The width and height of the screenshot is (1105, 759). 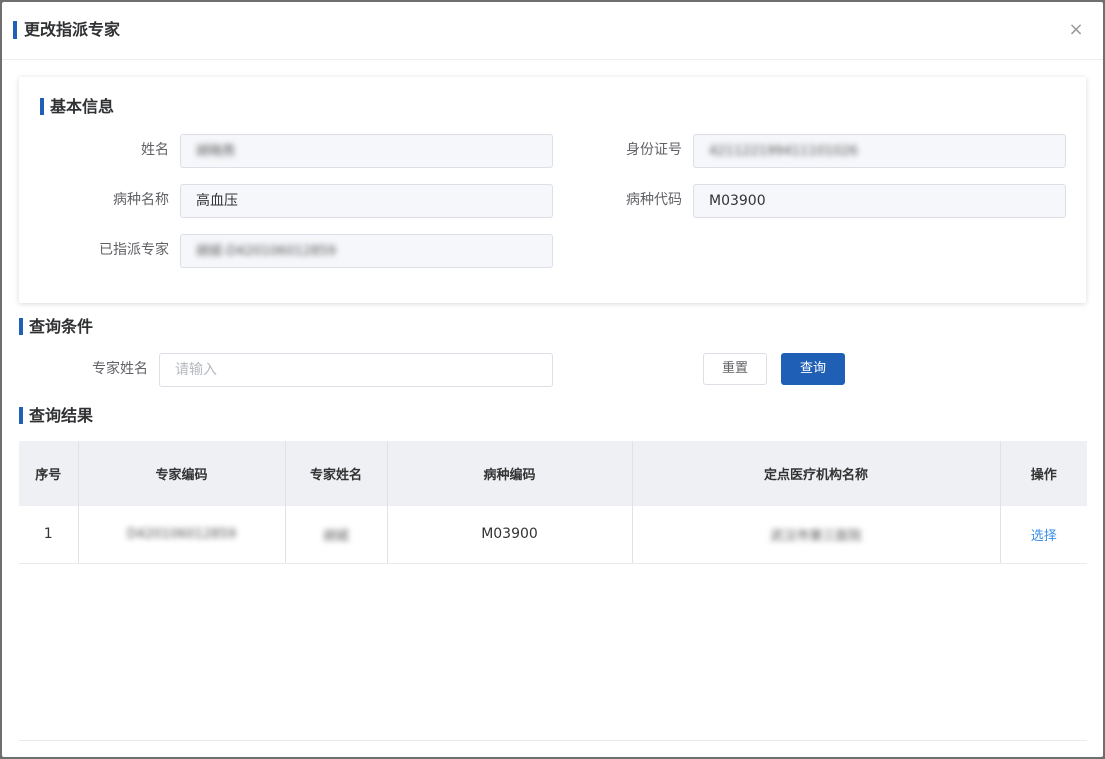 What do you see at coordinates (49, 535) in the screenshot?
I see `row-index: 1` at bounding box center [49, 535].